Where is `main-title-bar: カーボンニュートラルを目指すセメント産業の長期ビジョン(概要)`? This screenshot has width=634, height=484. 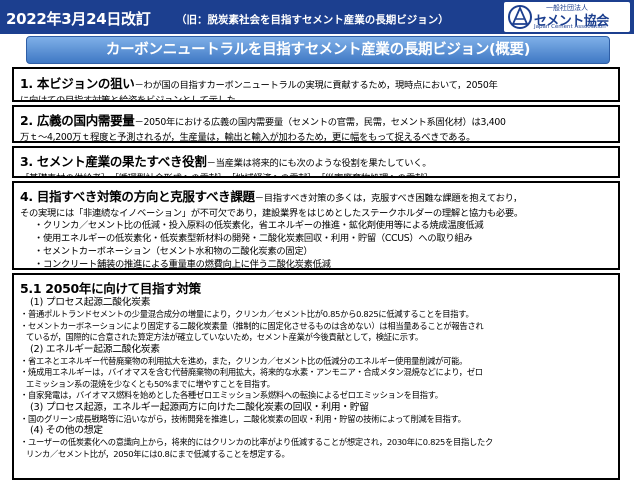
main-title-bar: カーボンニュートラルを目指すセメント産業の長期ビジョン(概要) is located at coordinates (318, 50).